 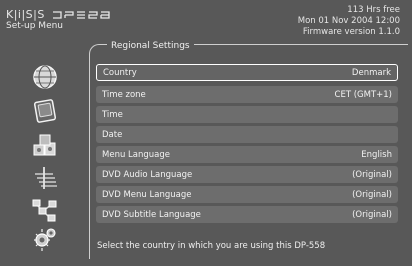 I want to click on datetime-text: Mon 01 Nov 2004 12:00, so click(x=348, y=21).